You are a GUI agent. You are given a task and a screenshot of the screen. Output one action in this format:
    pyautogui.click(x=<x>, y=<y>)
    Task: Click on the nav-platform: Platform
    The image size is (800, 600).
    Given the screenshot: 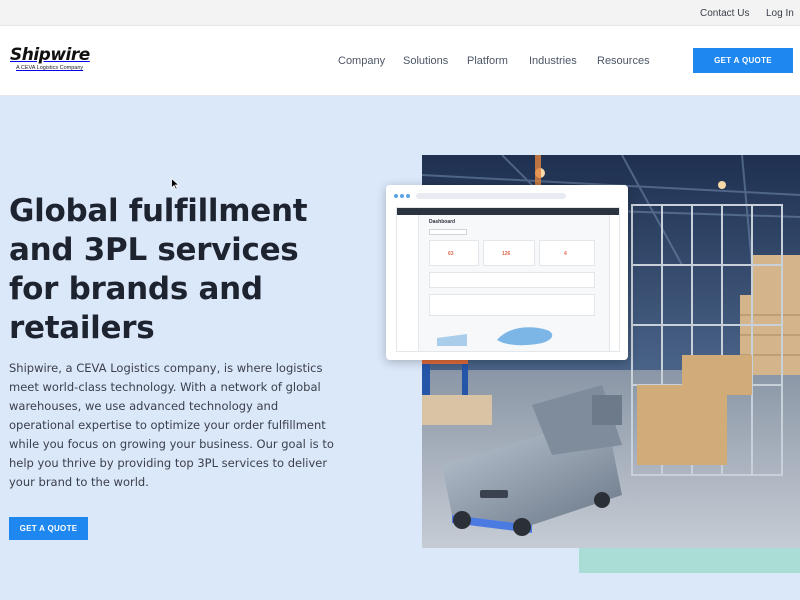 What is the action you would take?
    pyautogui.click(x=487, y=61)
    